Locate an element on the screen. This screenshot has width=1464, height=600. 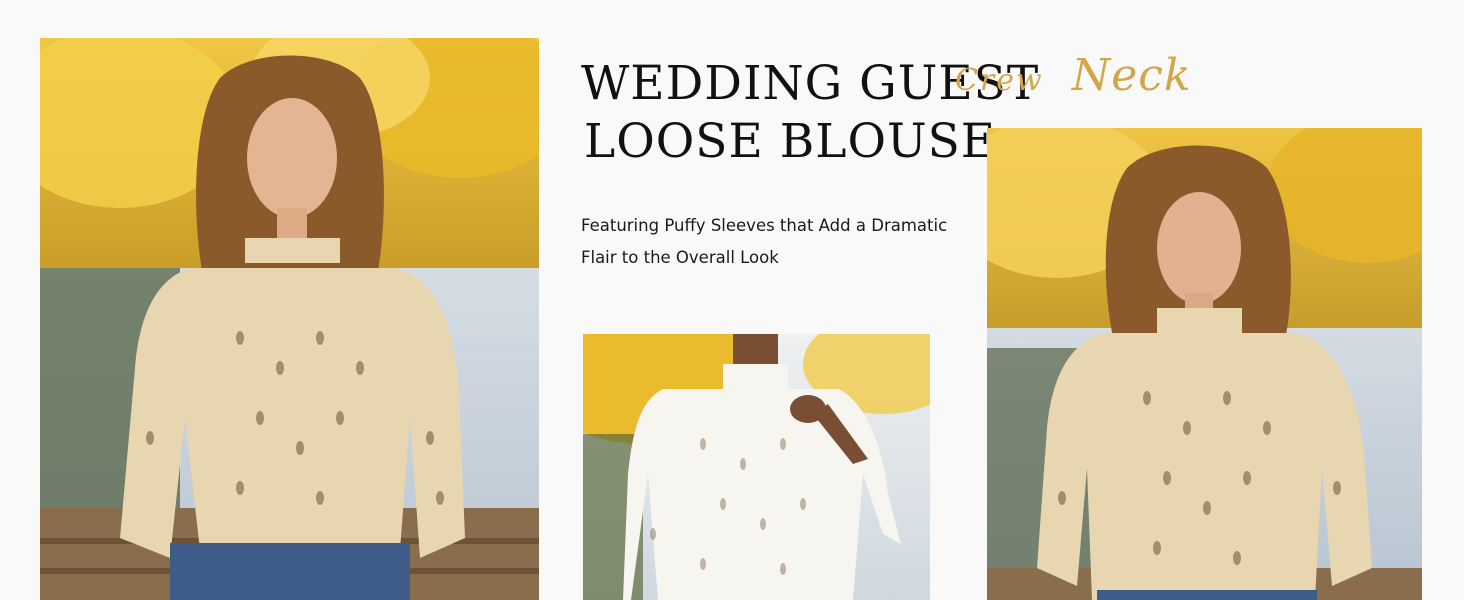
crew-neck-script-label: Crew Neck is located at coordinates (1073, 75).